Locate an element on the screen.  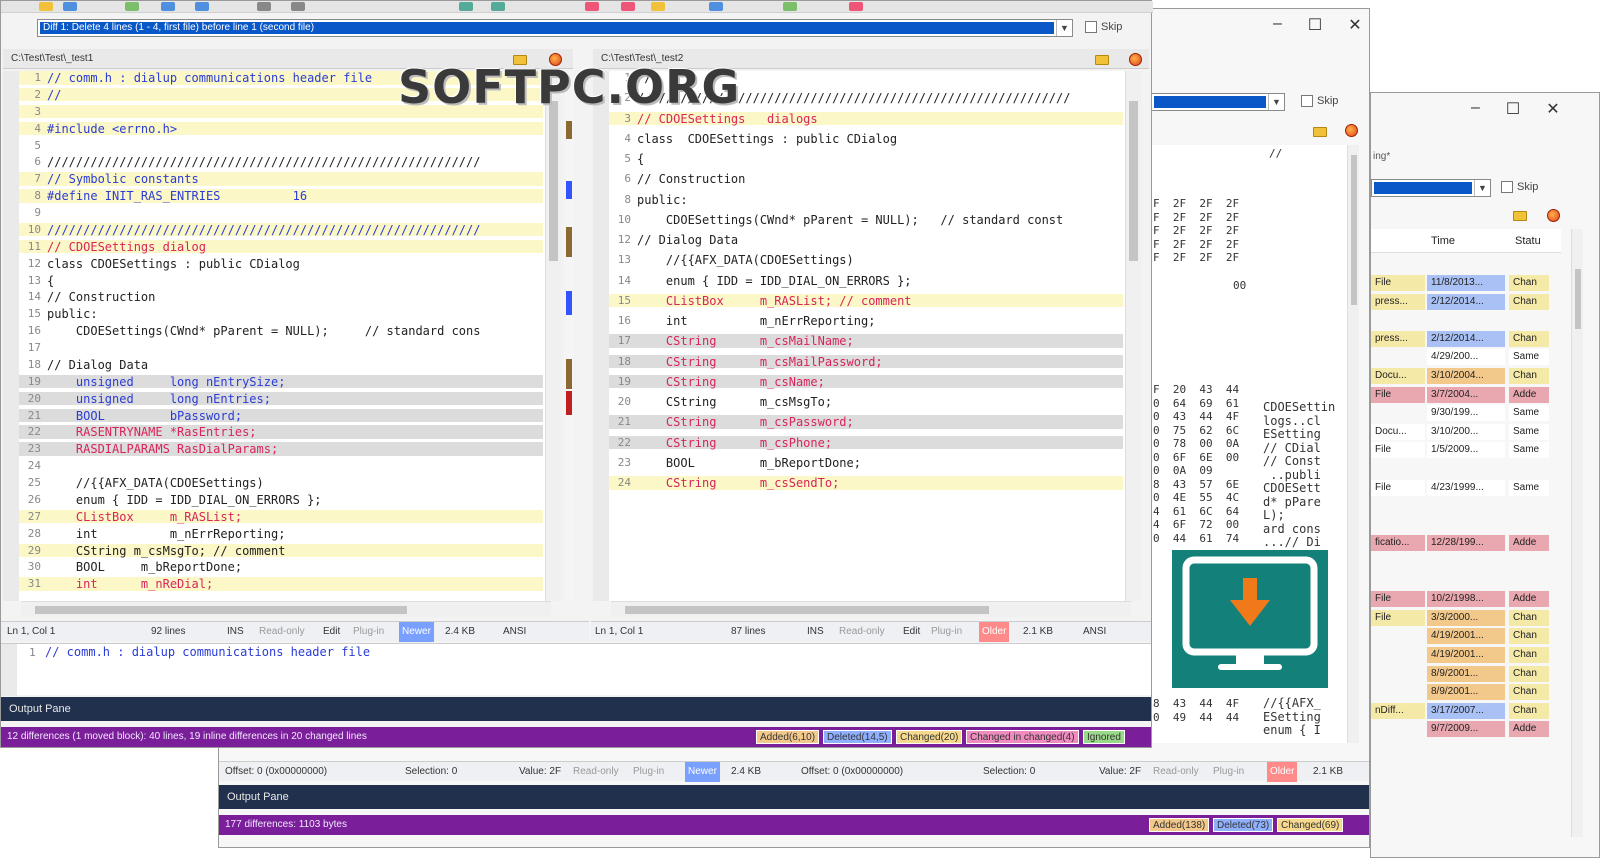
code-line: 12 // Dialog Data is located at coordinates (866, 240).